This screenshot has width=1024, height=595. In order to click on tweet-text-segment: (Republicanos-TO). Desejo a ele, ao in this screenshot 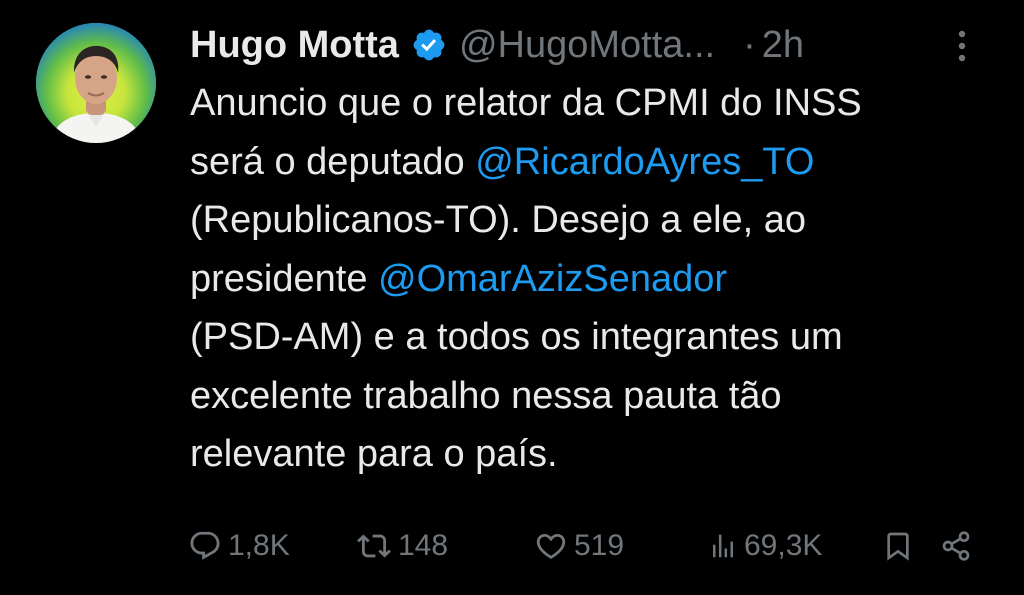, I will do `click(498, 220)`.